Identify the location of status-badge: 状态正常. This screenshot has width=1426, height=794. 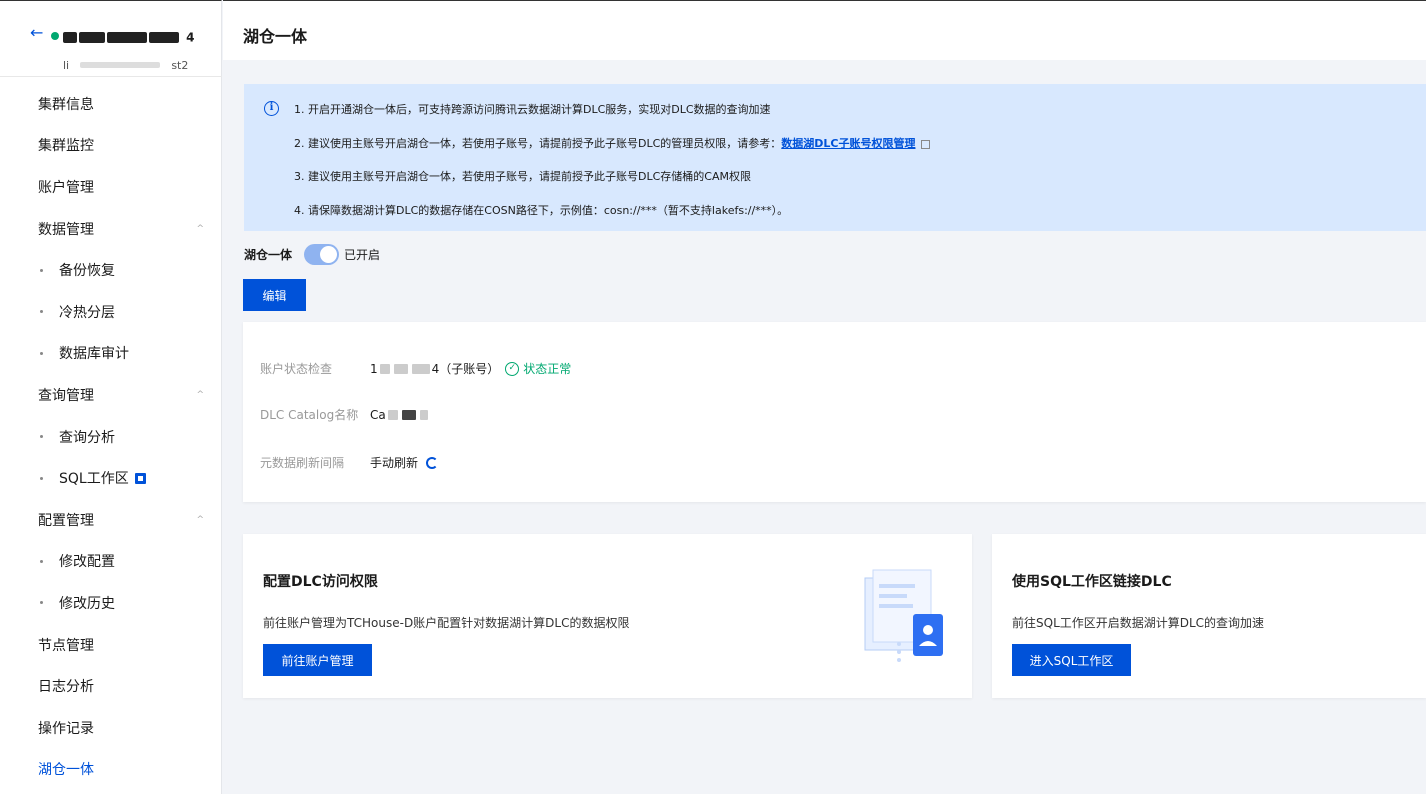
(547, 369).